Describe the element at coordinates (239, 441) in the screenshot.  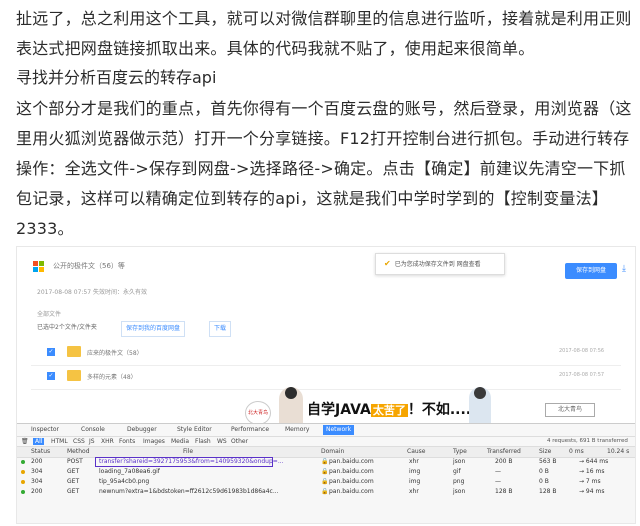
I see `filter-other: Other` at that location.